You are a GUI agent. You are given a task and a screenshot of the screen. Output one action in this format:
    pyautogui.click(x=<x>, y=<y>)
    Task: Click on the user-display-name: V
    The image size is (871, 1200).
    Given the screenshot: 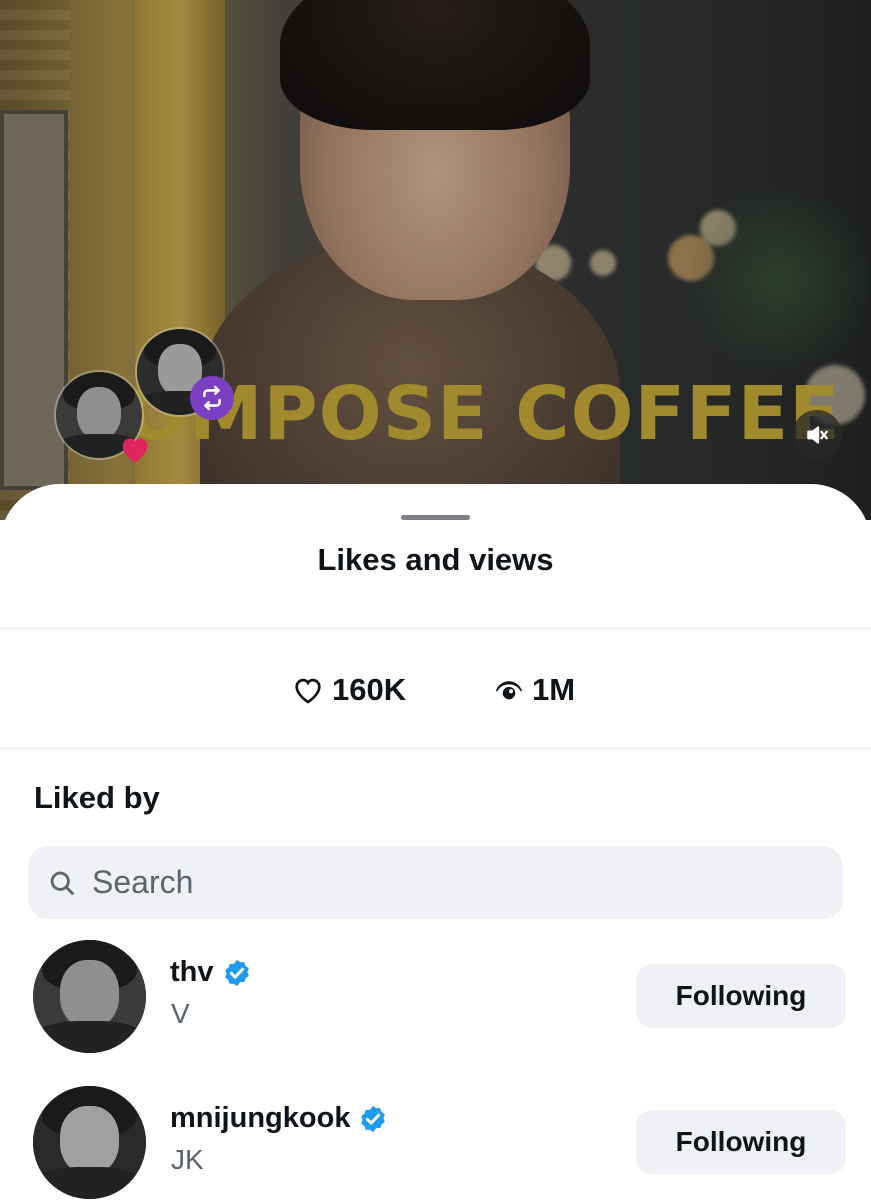 What is the action you would take?
    pyautogui.click(x=180, y=1013)
    